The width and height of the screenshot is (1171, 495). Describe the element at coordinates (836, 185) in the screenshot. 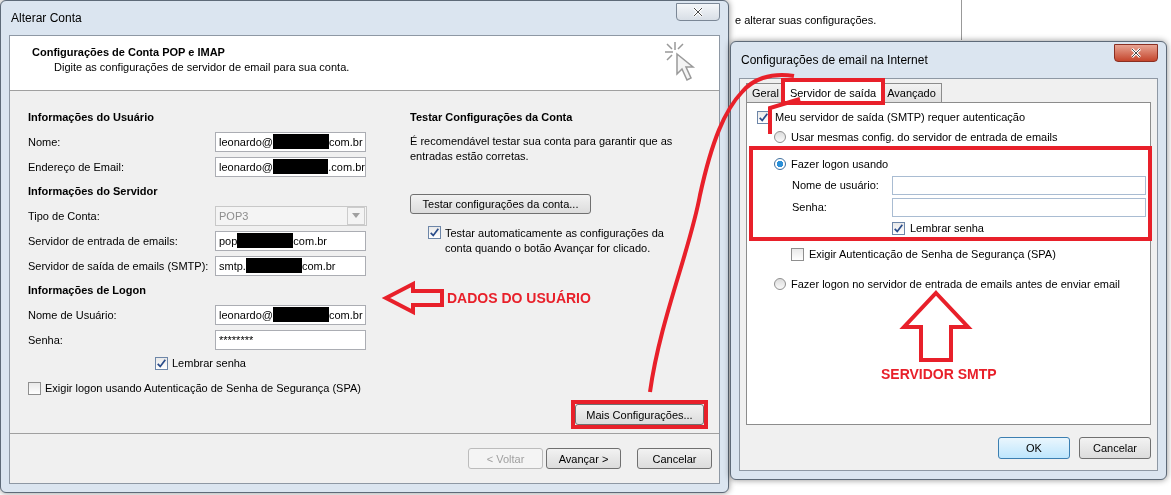

I see `field-label: Nome de usuário:` at that location.